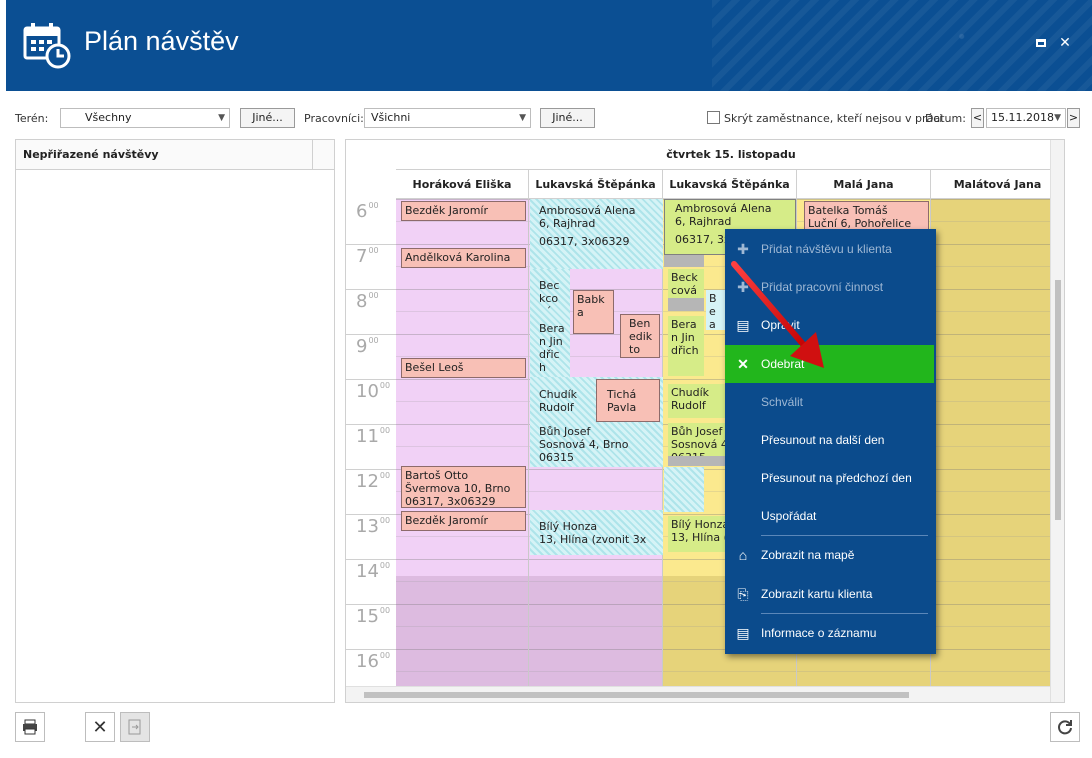 Image resolution: width=1092 pixels, height=758 pixels. What do you see at coordinates (367, 346) in the screenshot?
I see `hour-label: 900` at bounding box center [367, 346].